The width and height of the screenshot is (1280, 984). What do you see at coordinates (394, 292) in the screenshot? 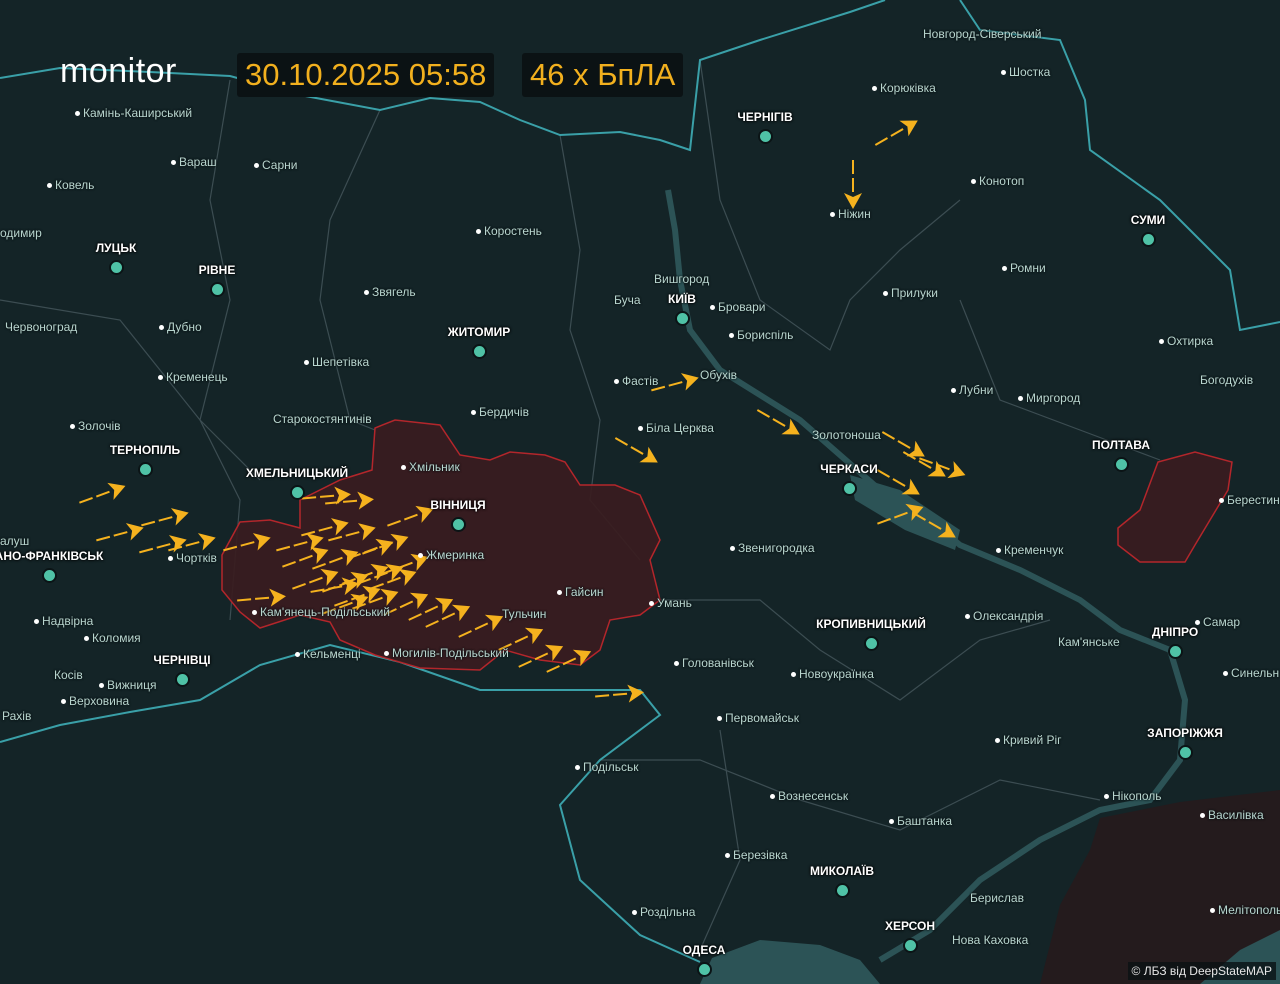
I see `town-label: Звягель` at bounding box center [394, 292].